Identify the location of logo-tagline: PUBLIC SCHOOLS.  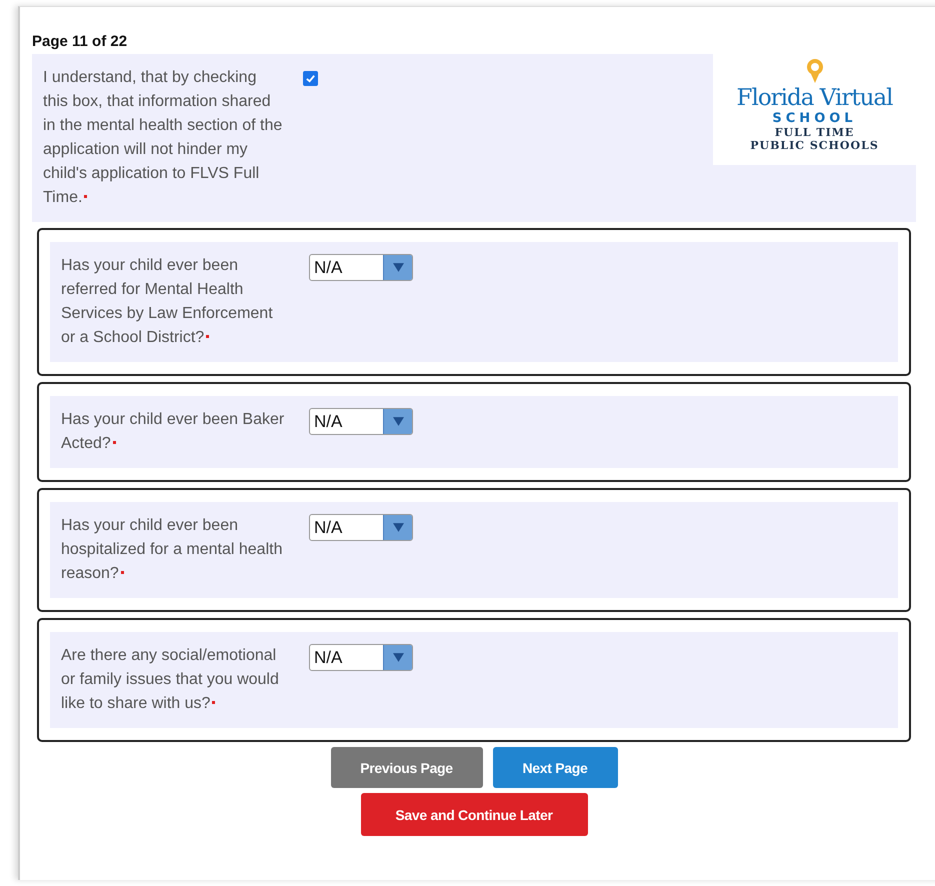
(814, 145).